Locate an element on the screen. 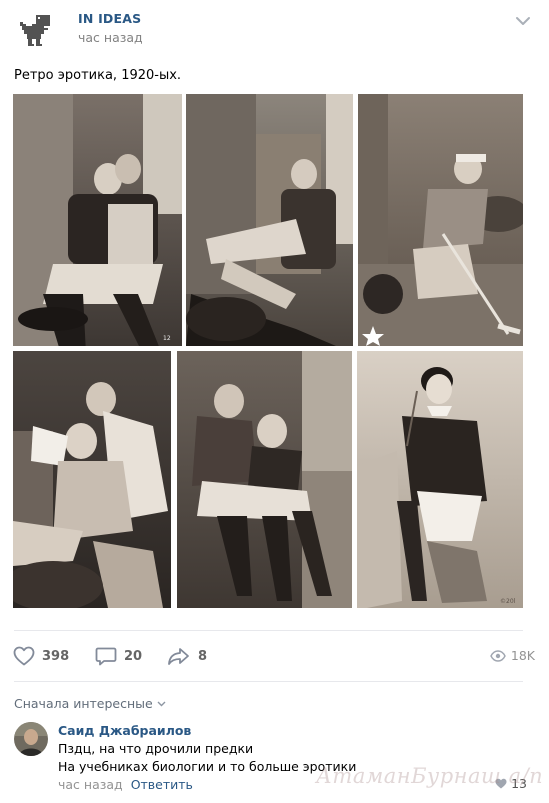 This screenshot has height=803, width=549. share-button: 8 is located at coordinates (186, 656).